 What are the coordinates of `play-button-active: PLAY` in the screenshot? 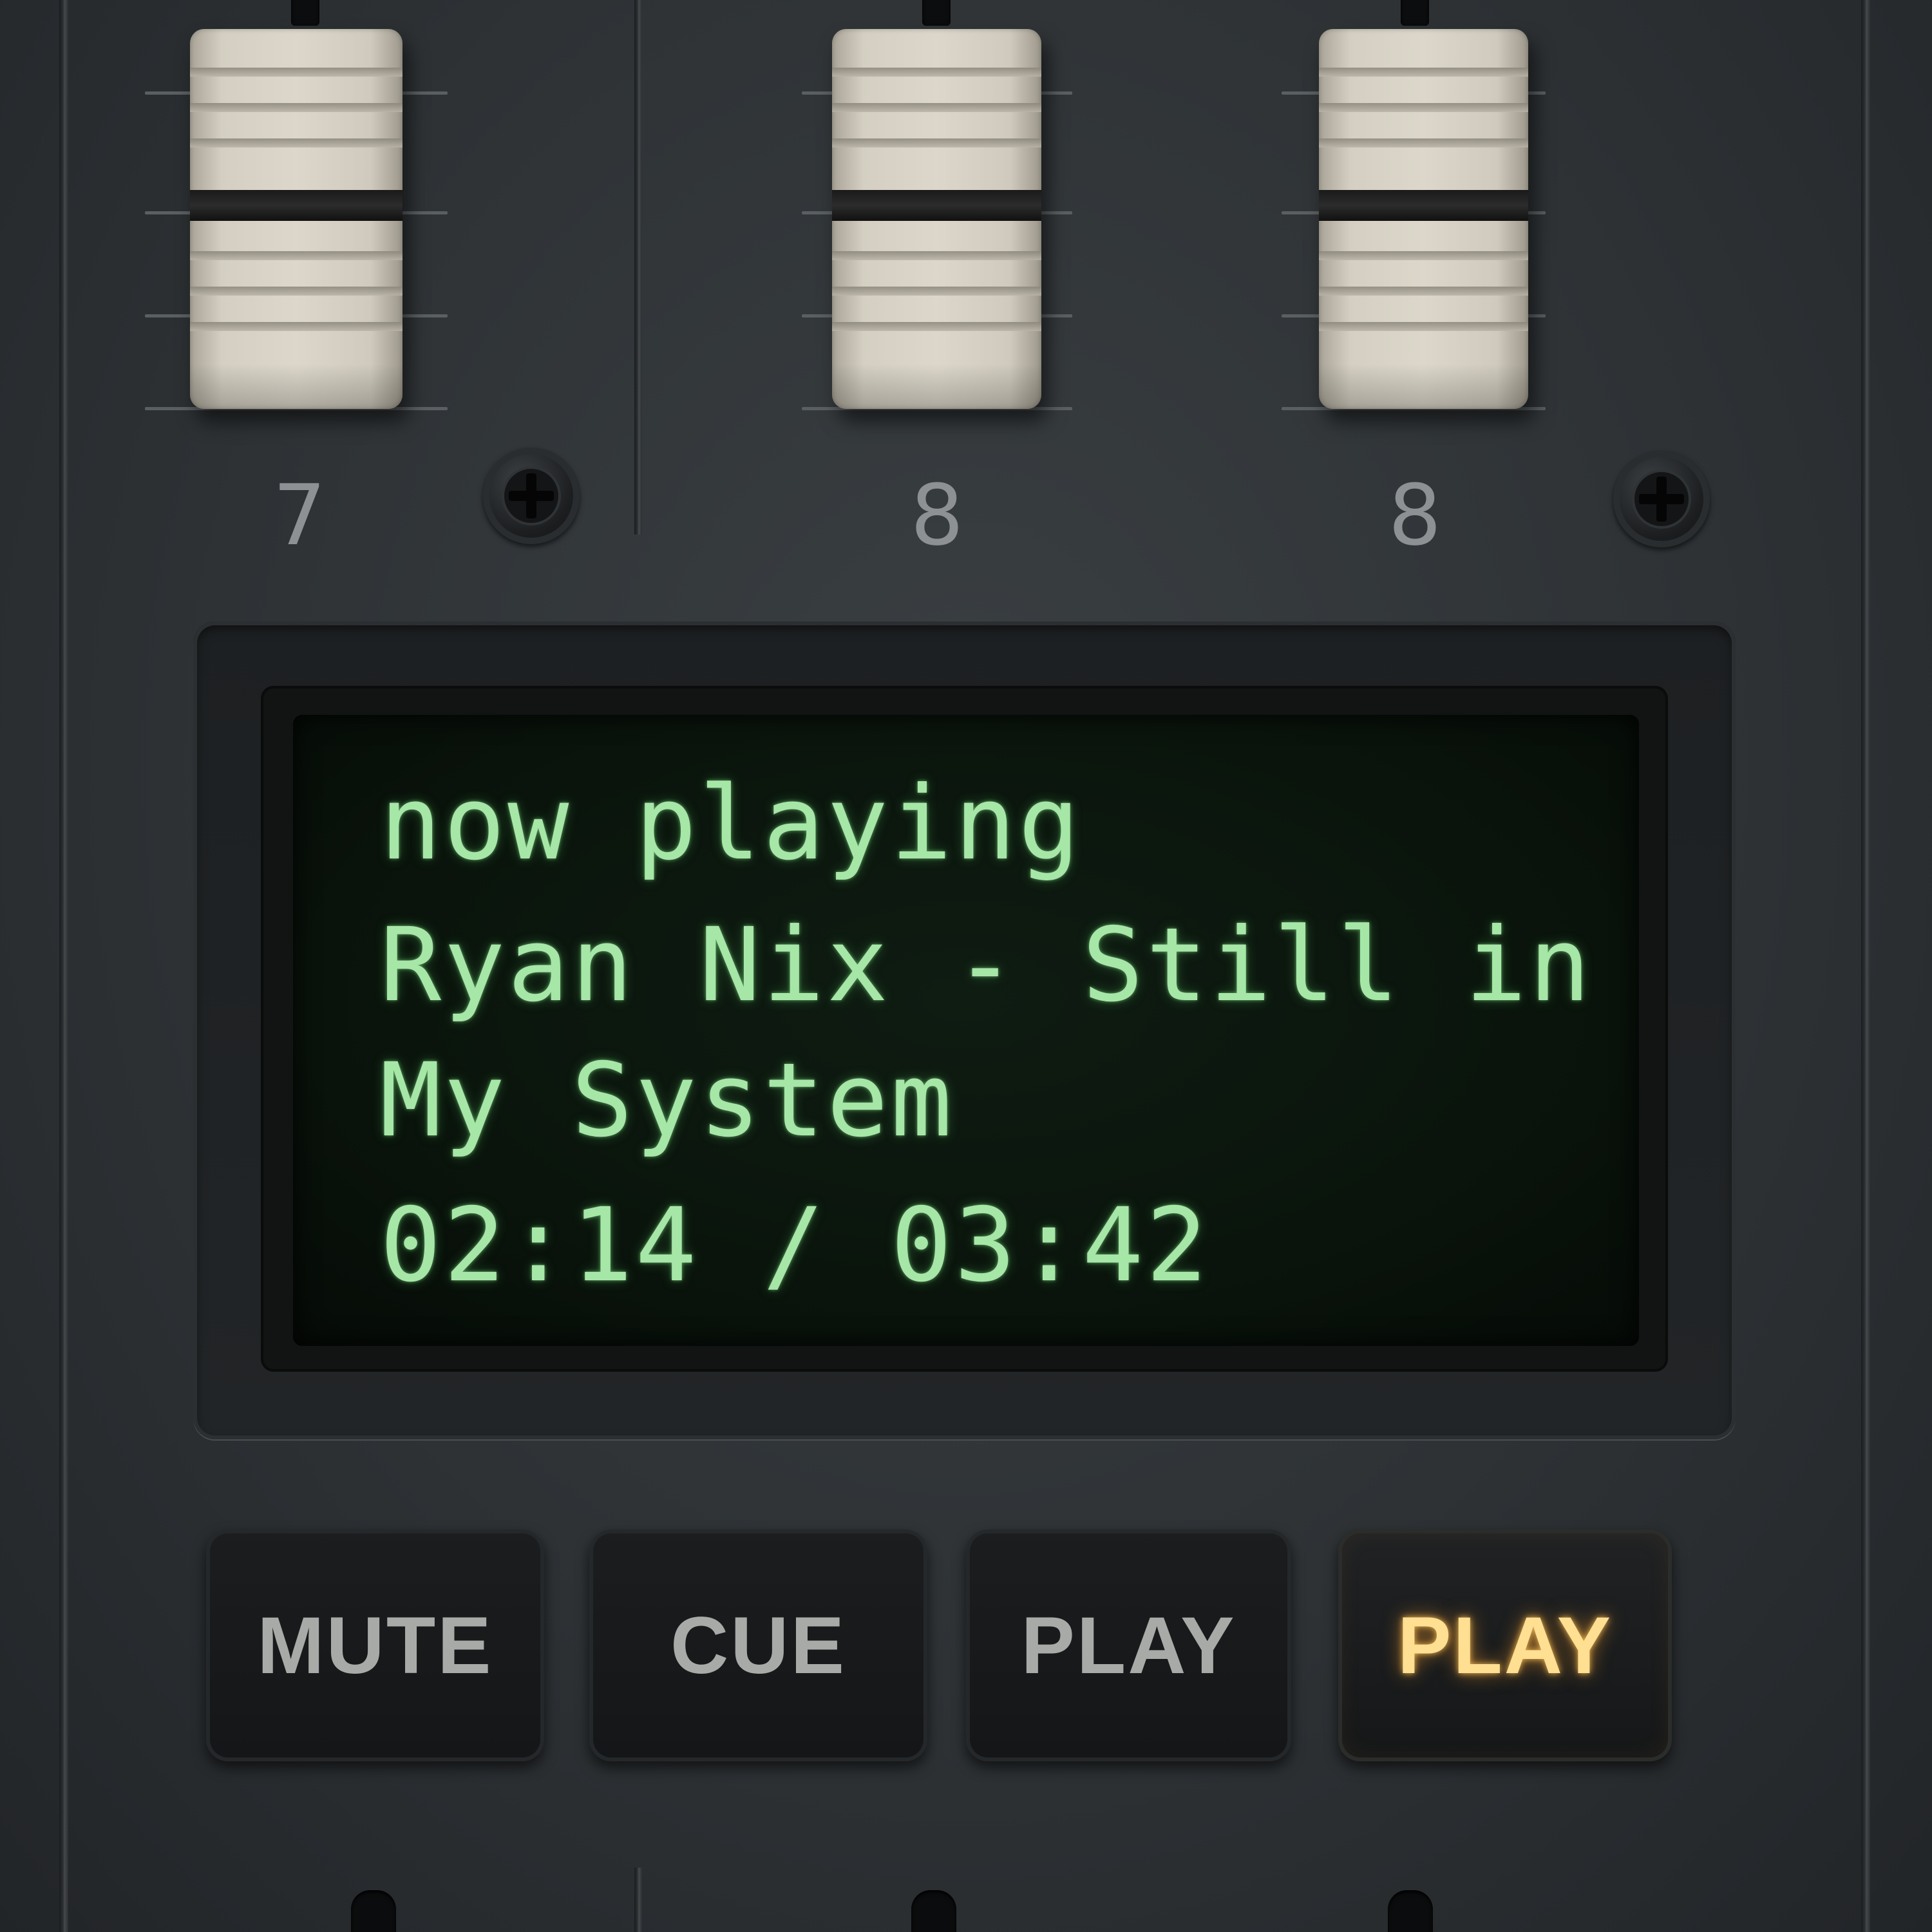 It's located at (1505, 1645).